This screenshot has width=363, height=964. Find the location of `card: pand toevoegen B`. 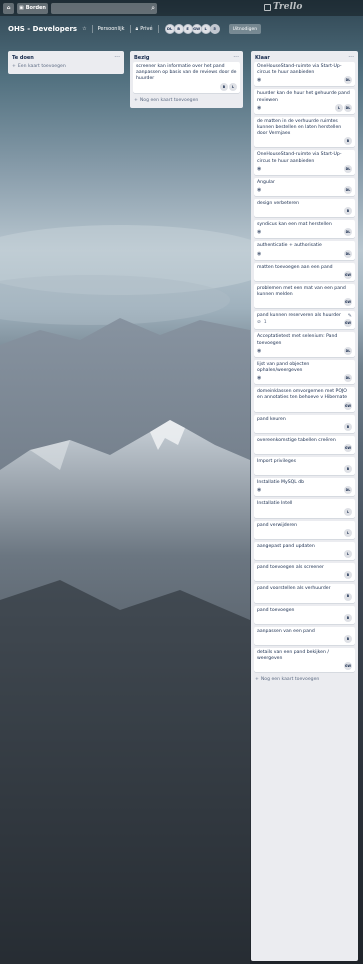

card: pand toevoegen B is located at coordinates (304, 614).